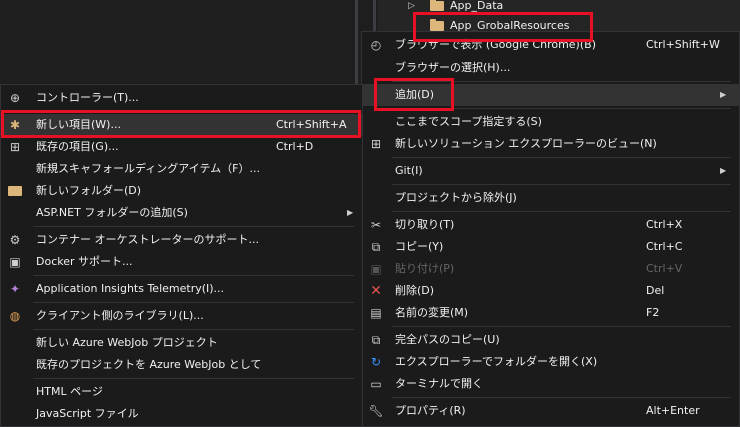 This screenshot has width=740, height=427. I want to click on menu-item-label: ターミナルで開く, so click(439, 383).